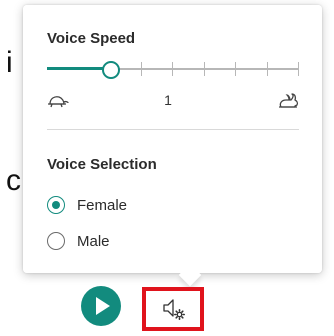  What do you see at coordinates (9, 62) in the screenshot?
I see `background-text-line1: i` at bounding box center [9, 62].